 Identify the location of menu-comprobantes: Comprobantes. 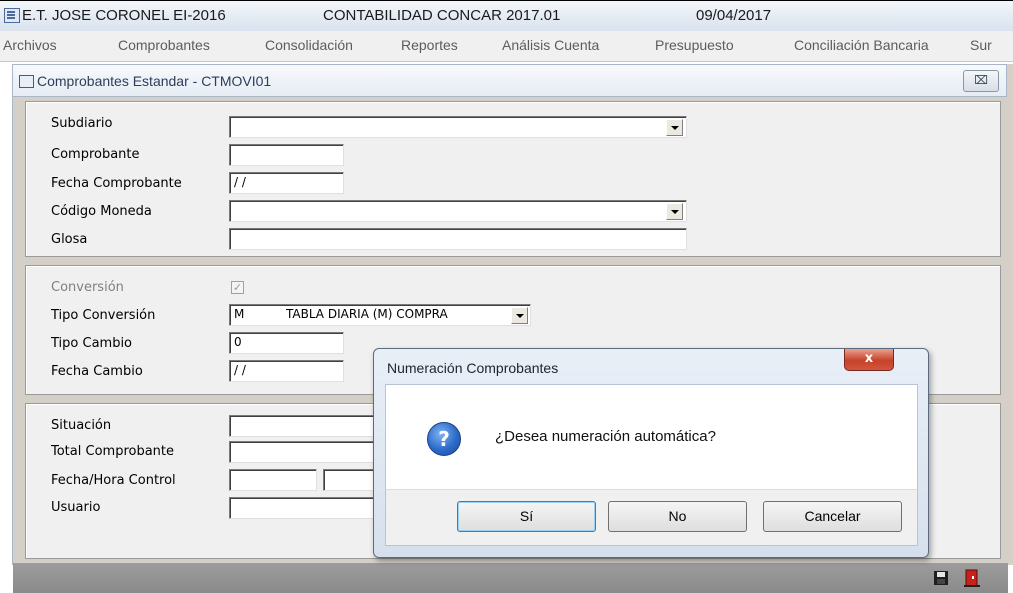
(164, 45).